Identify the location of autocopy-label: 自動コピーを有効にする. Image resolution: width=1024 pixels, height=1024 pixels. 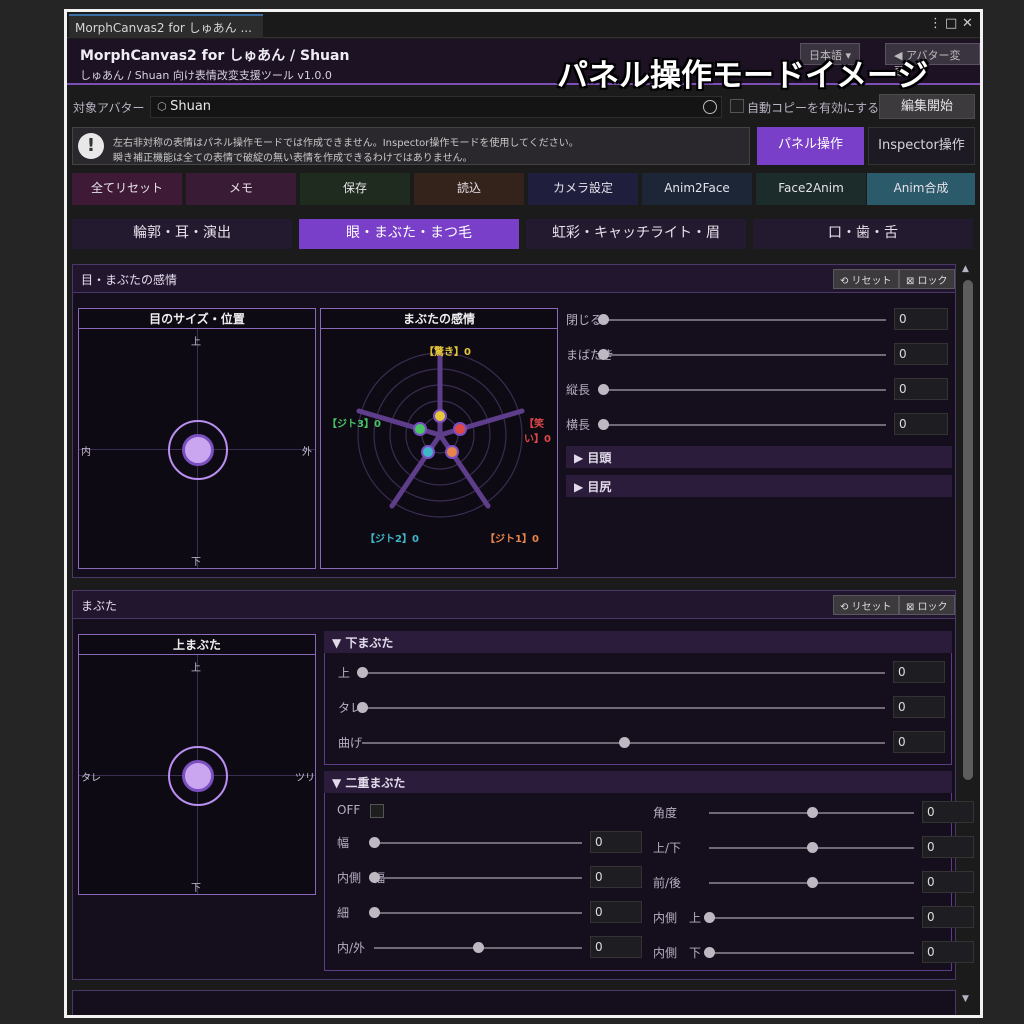
(813, 108).